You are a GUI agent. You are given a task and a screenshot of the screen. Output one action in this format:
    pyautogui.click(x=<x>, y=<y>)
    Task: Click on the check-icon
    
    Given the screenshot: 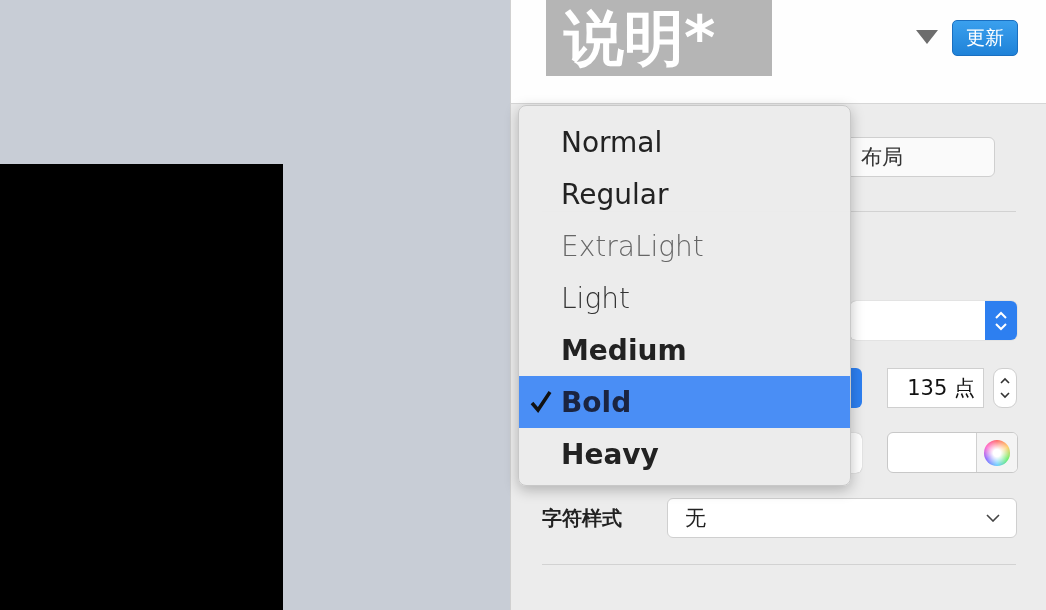 What is the action you would take?
    pyautogui.click(x=541, y=402)
    